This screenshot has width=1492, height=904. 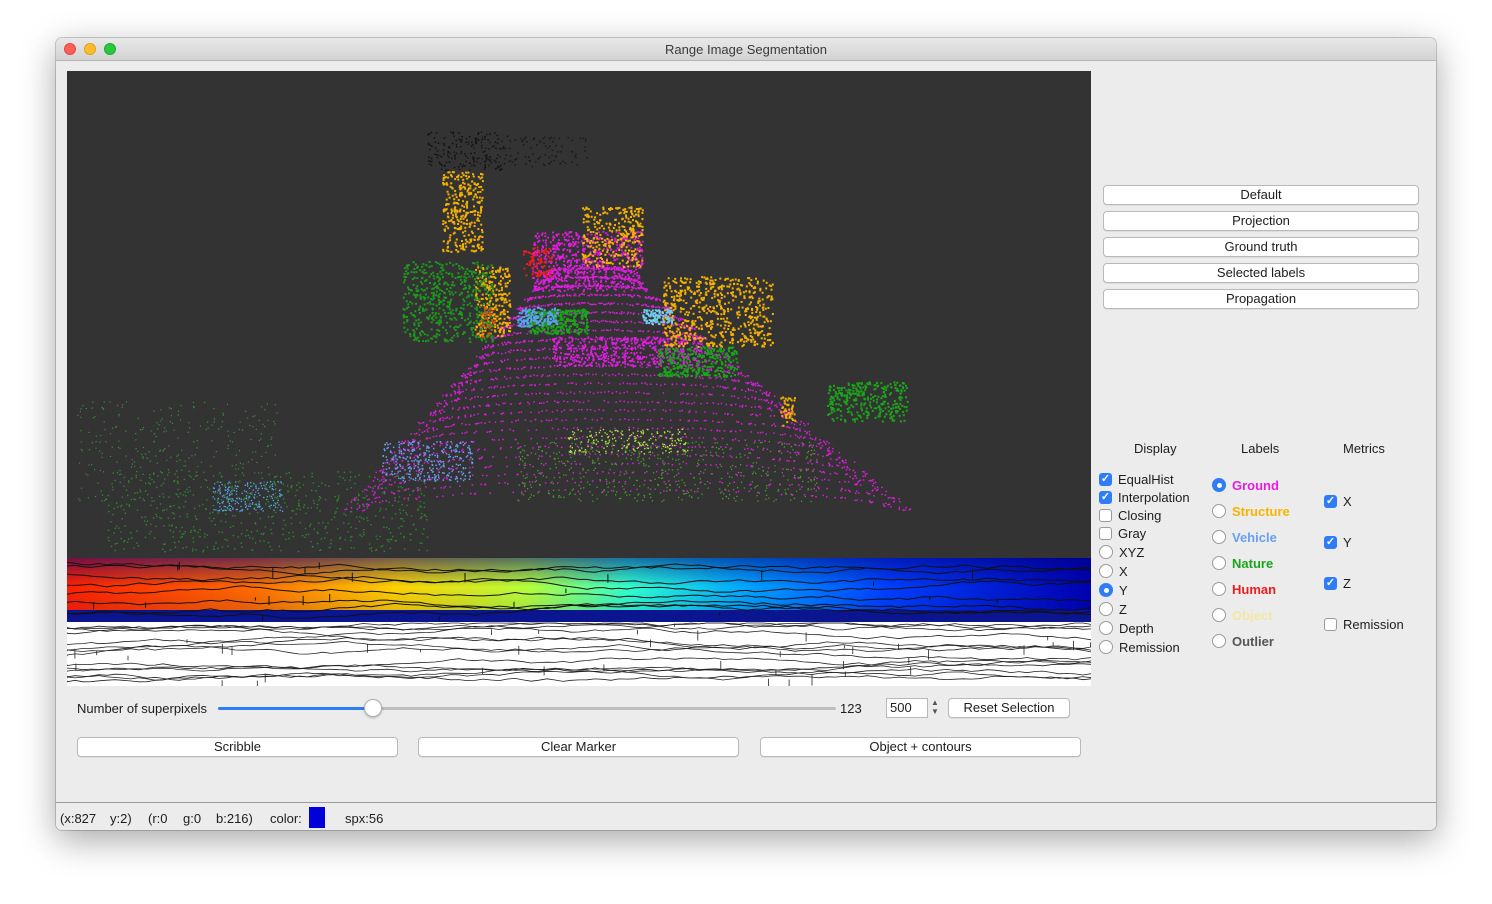 I want to click on metric-option-x: X, so click(x=1338, y=501).